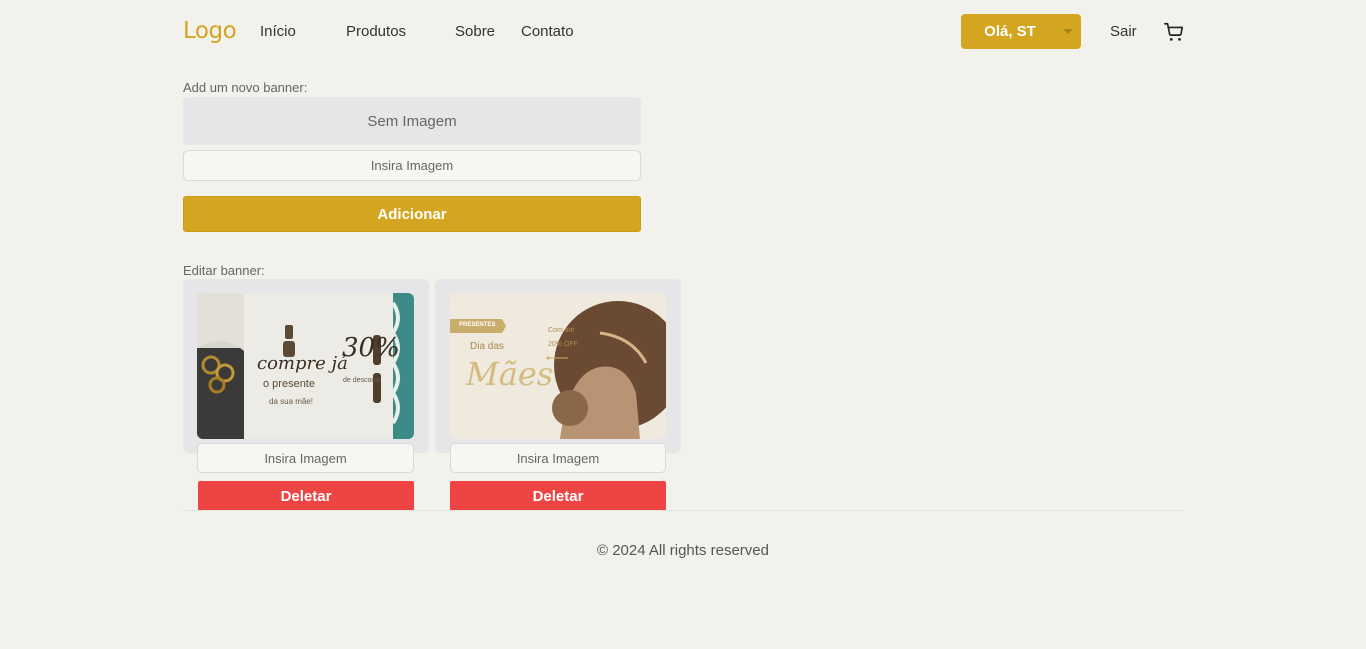  I want to click on edit-banner-label: Editar banner:, so click(224, 270).